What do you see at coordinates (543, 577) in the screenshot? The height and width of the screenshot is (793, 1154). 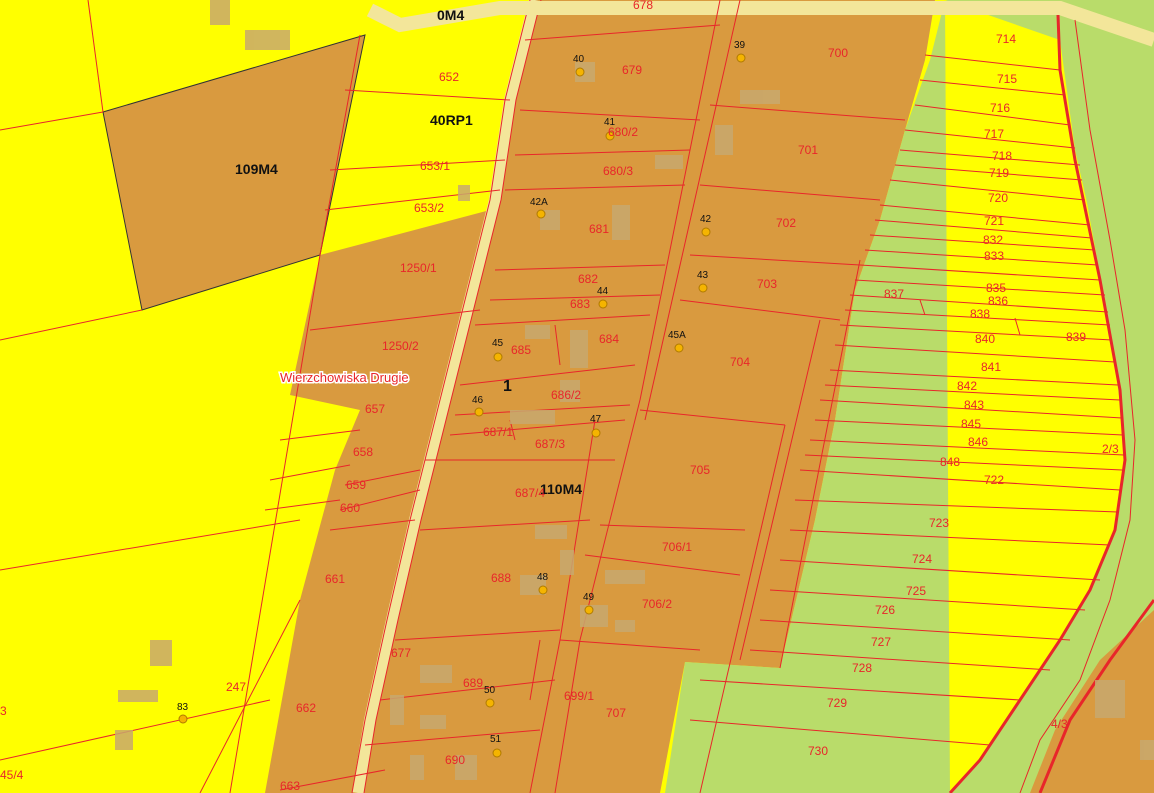 I see `address-label: 48` at bounding box center [543, 577].